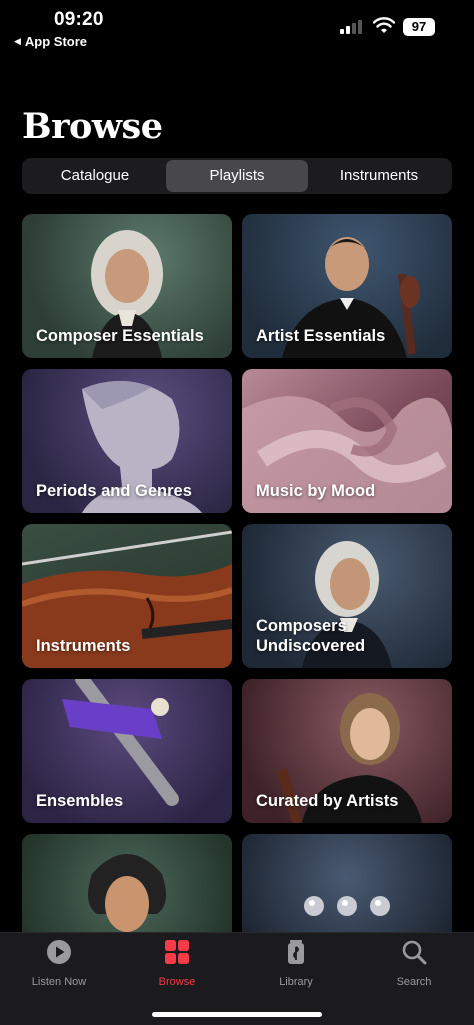 The height and width of the screenshot is (1025, 474). Describe the element at coordinates (114, 491) in the screenshot. I see `card-label: Periods and Genres` at that location.